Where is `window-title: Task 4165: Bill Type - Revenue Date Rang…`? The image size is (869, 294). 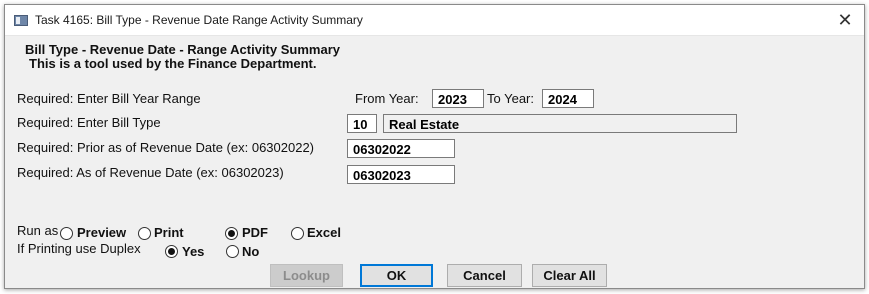 window-title: Task 4165: Bill Type - Revenue Date Rang… is located at coordinates (199, 20).